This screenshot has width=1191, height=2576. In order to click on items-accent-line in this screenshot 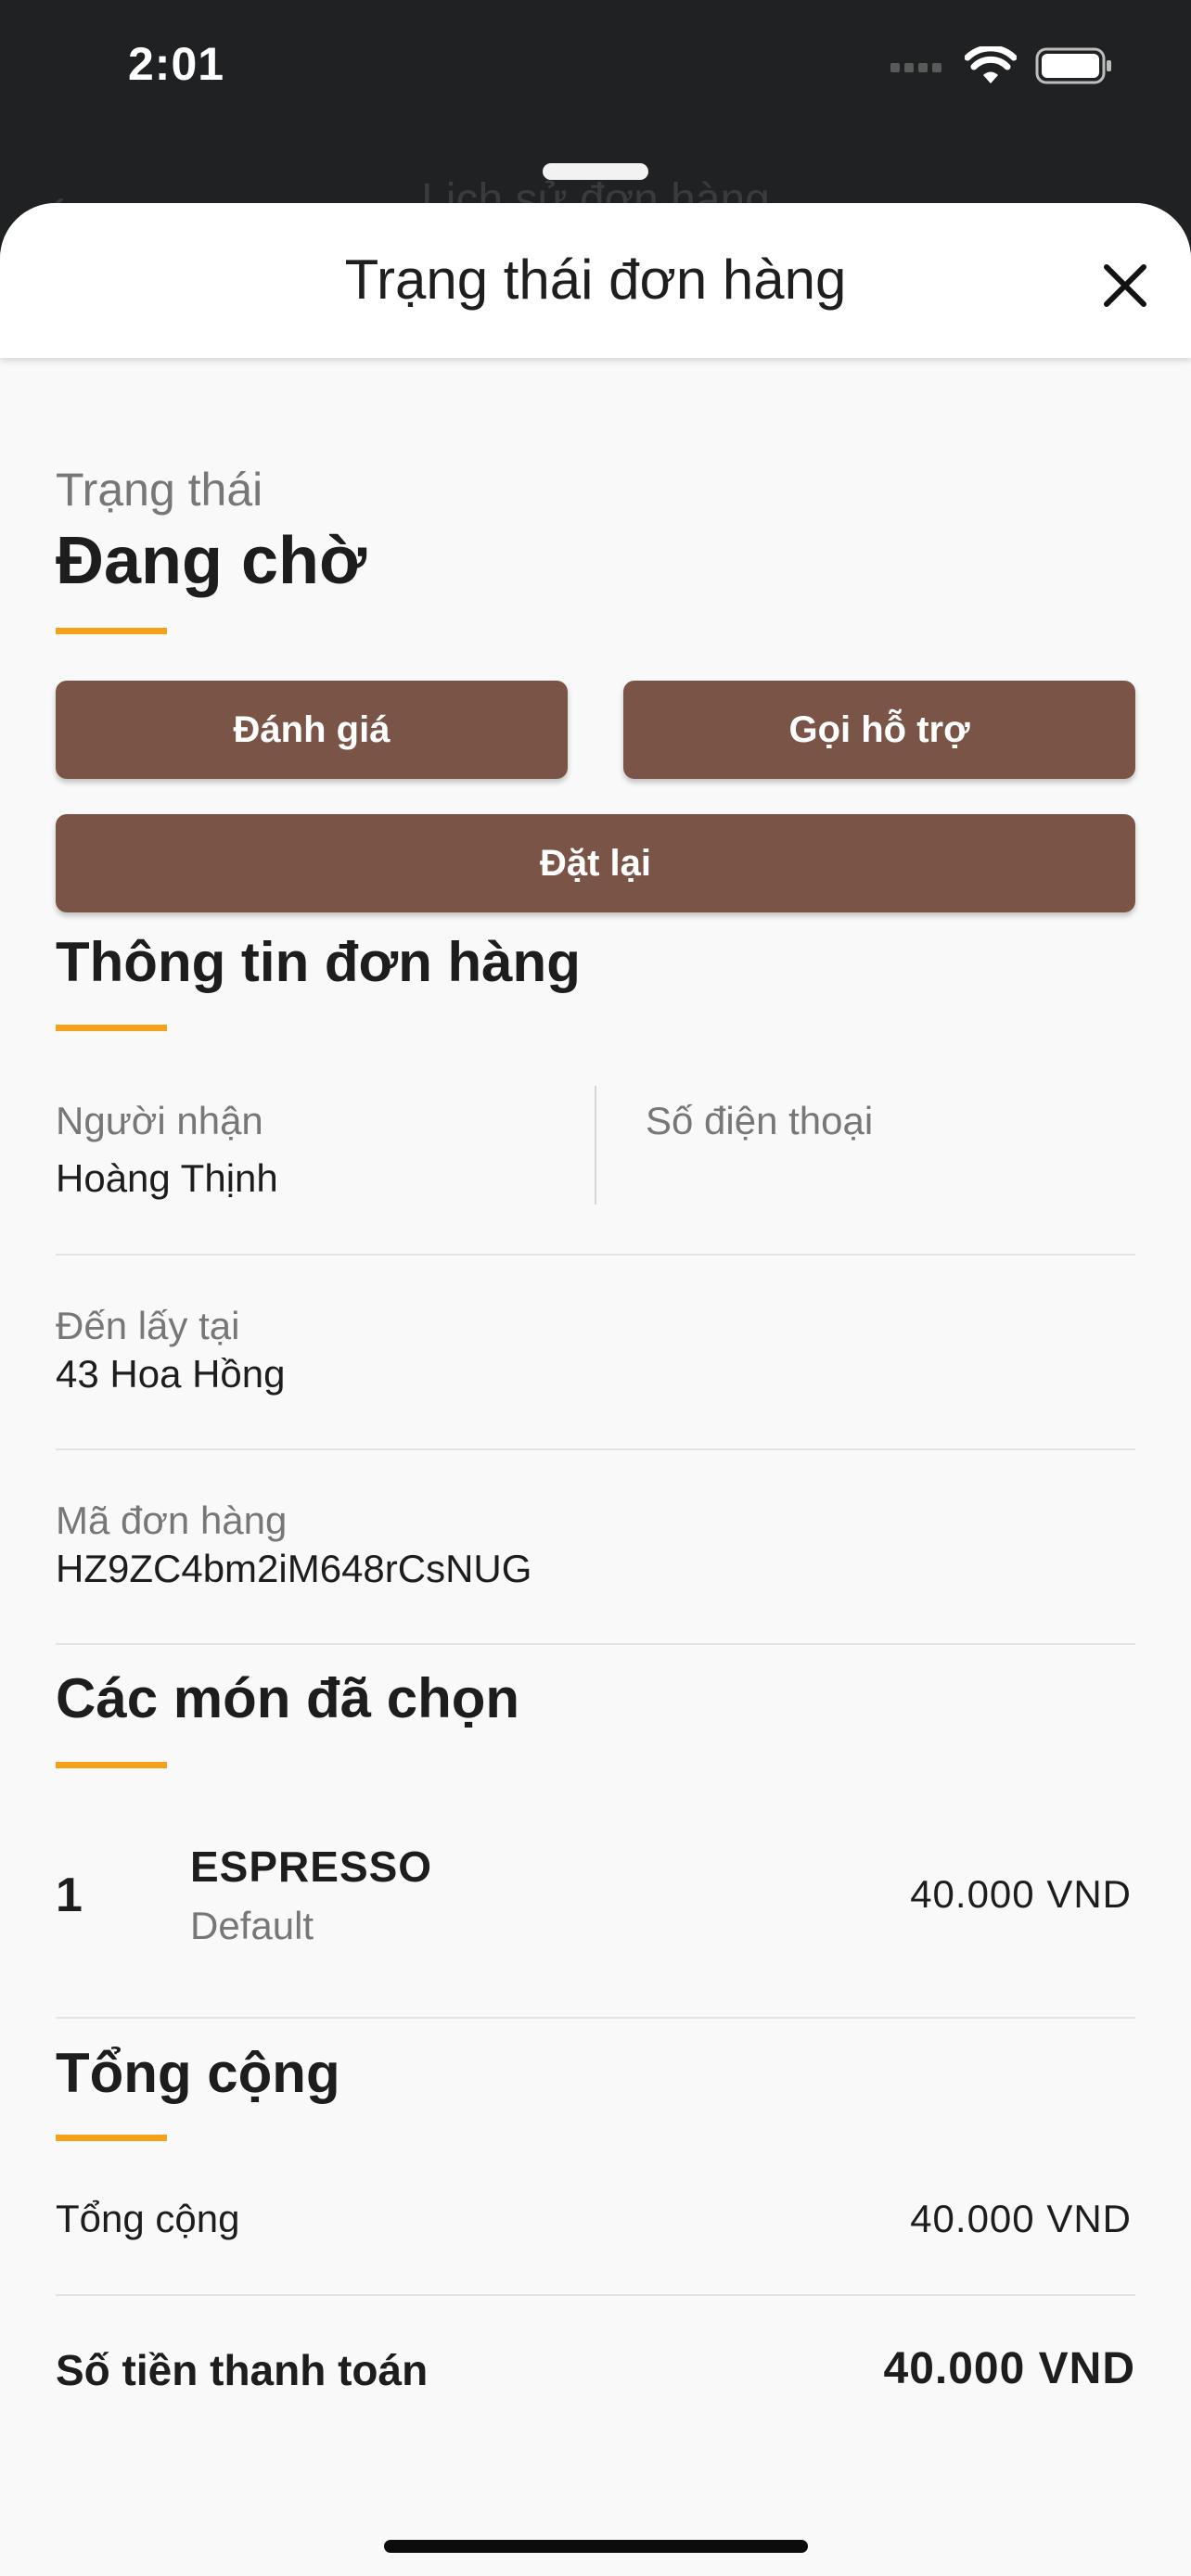, I will do `click(111, 1765)`.